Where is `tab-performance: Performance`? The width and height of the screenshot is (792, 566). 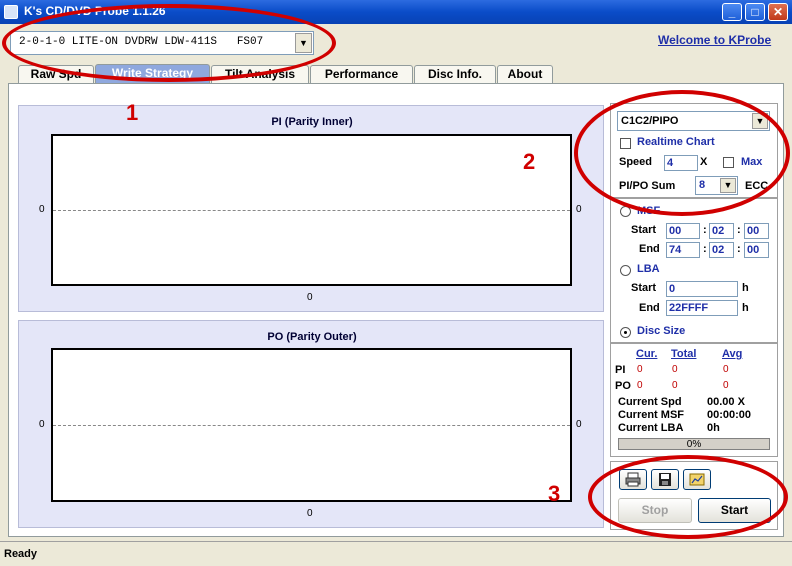 tab-performance: Performance is located at coordinates (361, 74).